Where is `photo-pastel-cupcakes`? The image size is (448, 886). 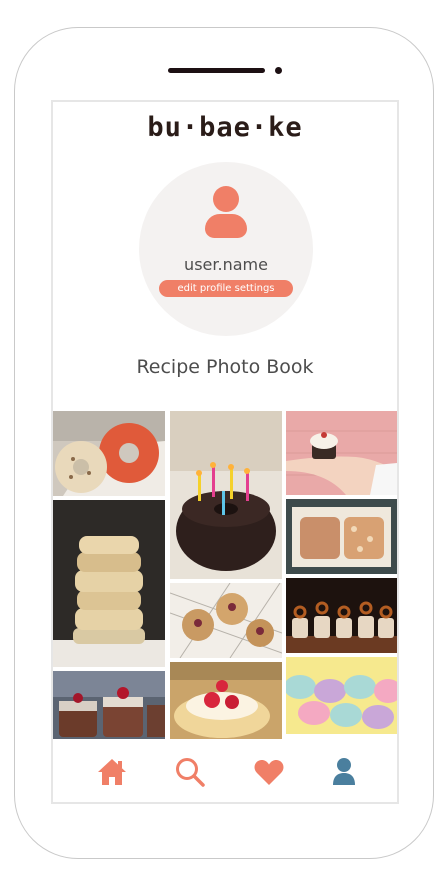 photo-pastel-cupcakes is located at coordinates (341, 695).